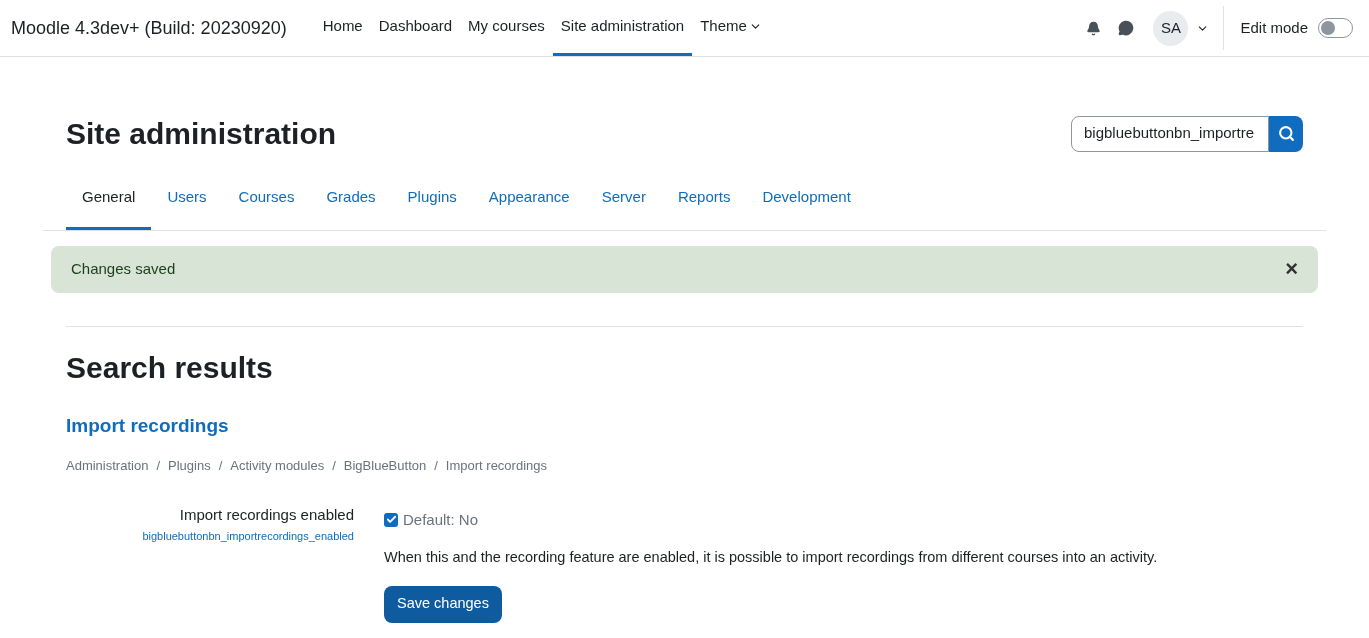 The image size is (1369, 638). What do you see at coordinates (731, 28) in the screenshot?
I see `nav-link: Theme` at bounding box center [731, 28].